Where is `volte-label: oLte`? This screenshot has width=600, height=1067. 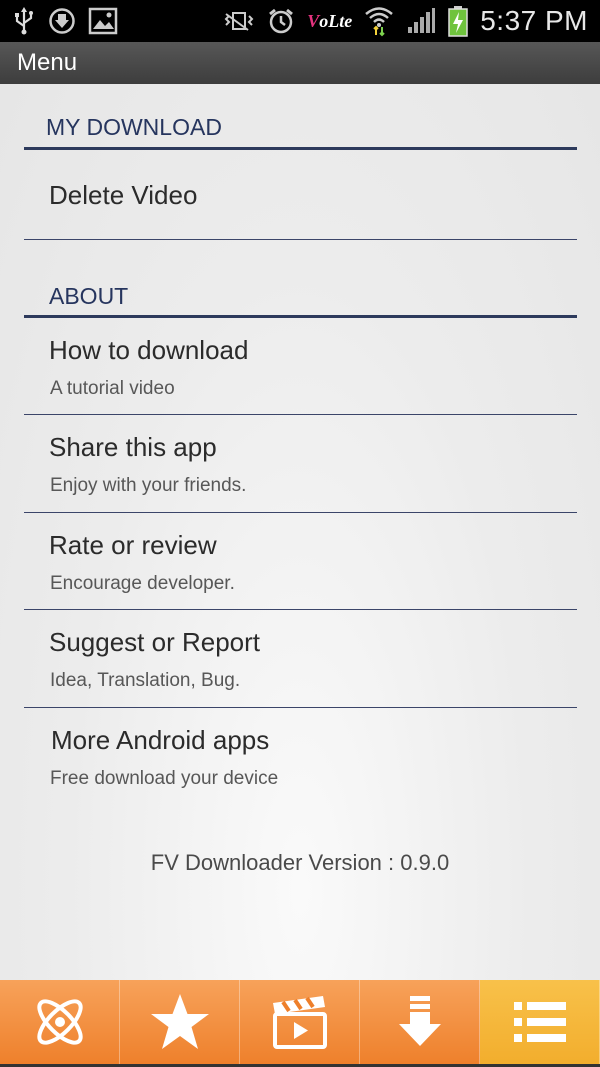
volte-label: oLte is located at coordinates (336, 20).